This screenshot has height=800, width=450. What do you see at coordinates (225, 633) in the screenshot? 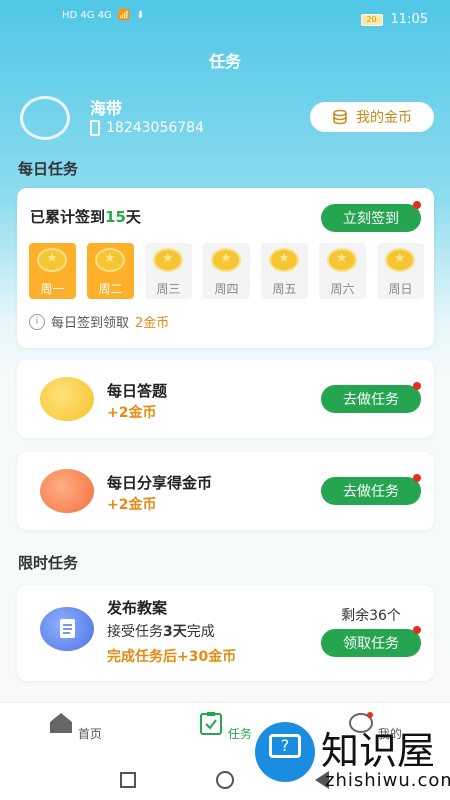
I see `limited-task-card: 发布教案 接受任务3天完成 完成任务后+30金币 剩余36个 领取任务` at bounding box center [225, 633].